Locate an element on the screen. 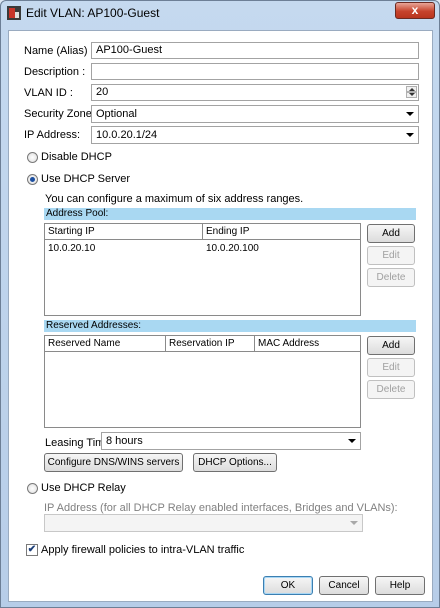 This screenshot has width=440, height=608. checkmark-icon: ✔ is located at coordinates (32, 549).